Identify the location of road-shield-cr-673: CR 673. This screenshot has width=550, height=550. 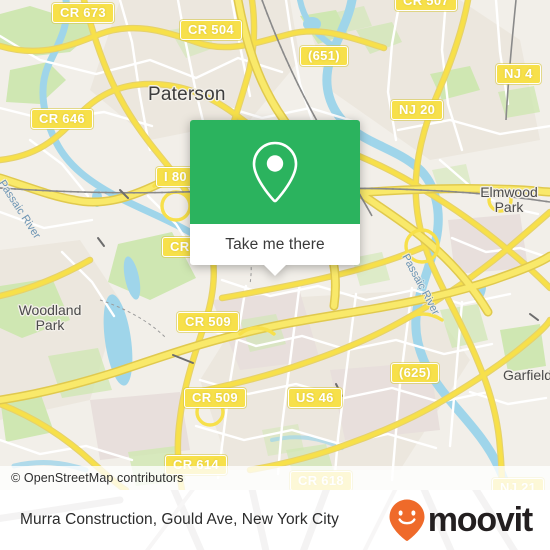
(83, 13).